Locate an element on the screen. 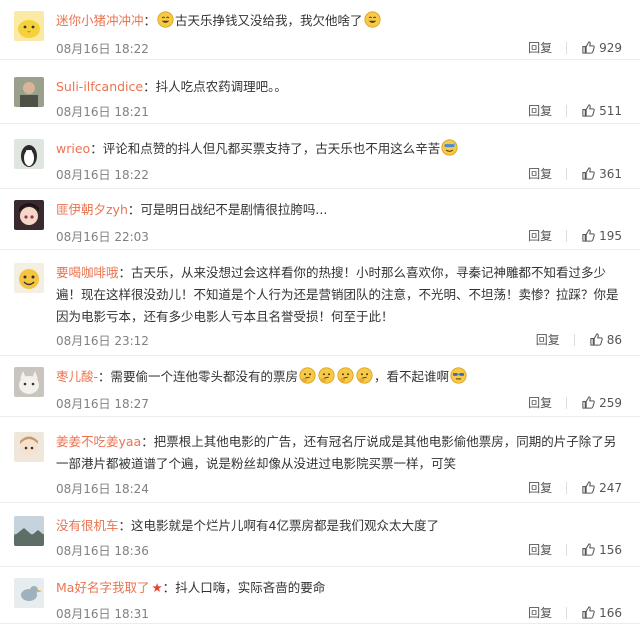 This screenshot has width=640, height=624. comment-body: Ma好名字我取了 ★：抖人口嗨，实际吝啬的要命 is located at coordinates (339, 588).